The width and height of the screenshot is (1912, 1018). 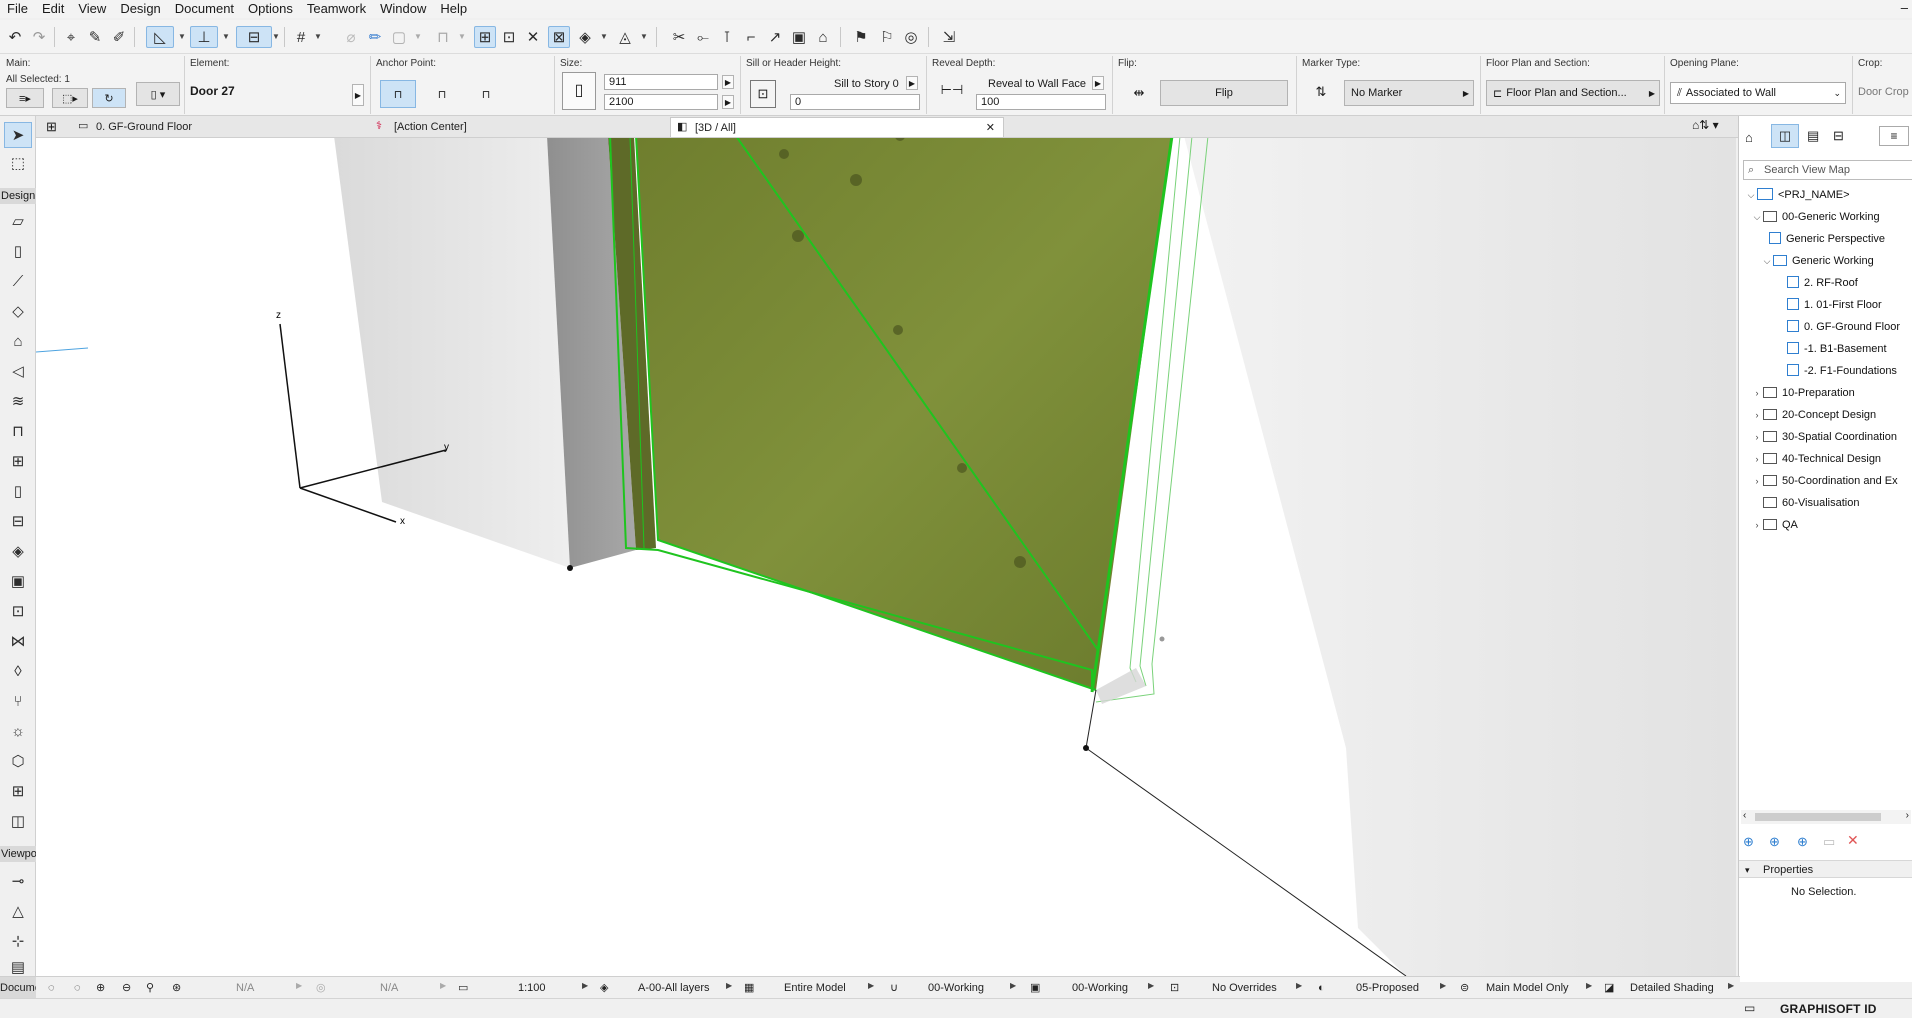 What do you see at coordinates (160, 37) in the screenshot?
I see `guide-lines-icon: ◺` at bounding box center [160, 37].